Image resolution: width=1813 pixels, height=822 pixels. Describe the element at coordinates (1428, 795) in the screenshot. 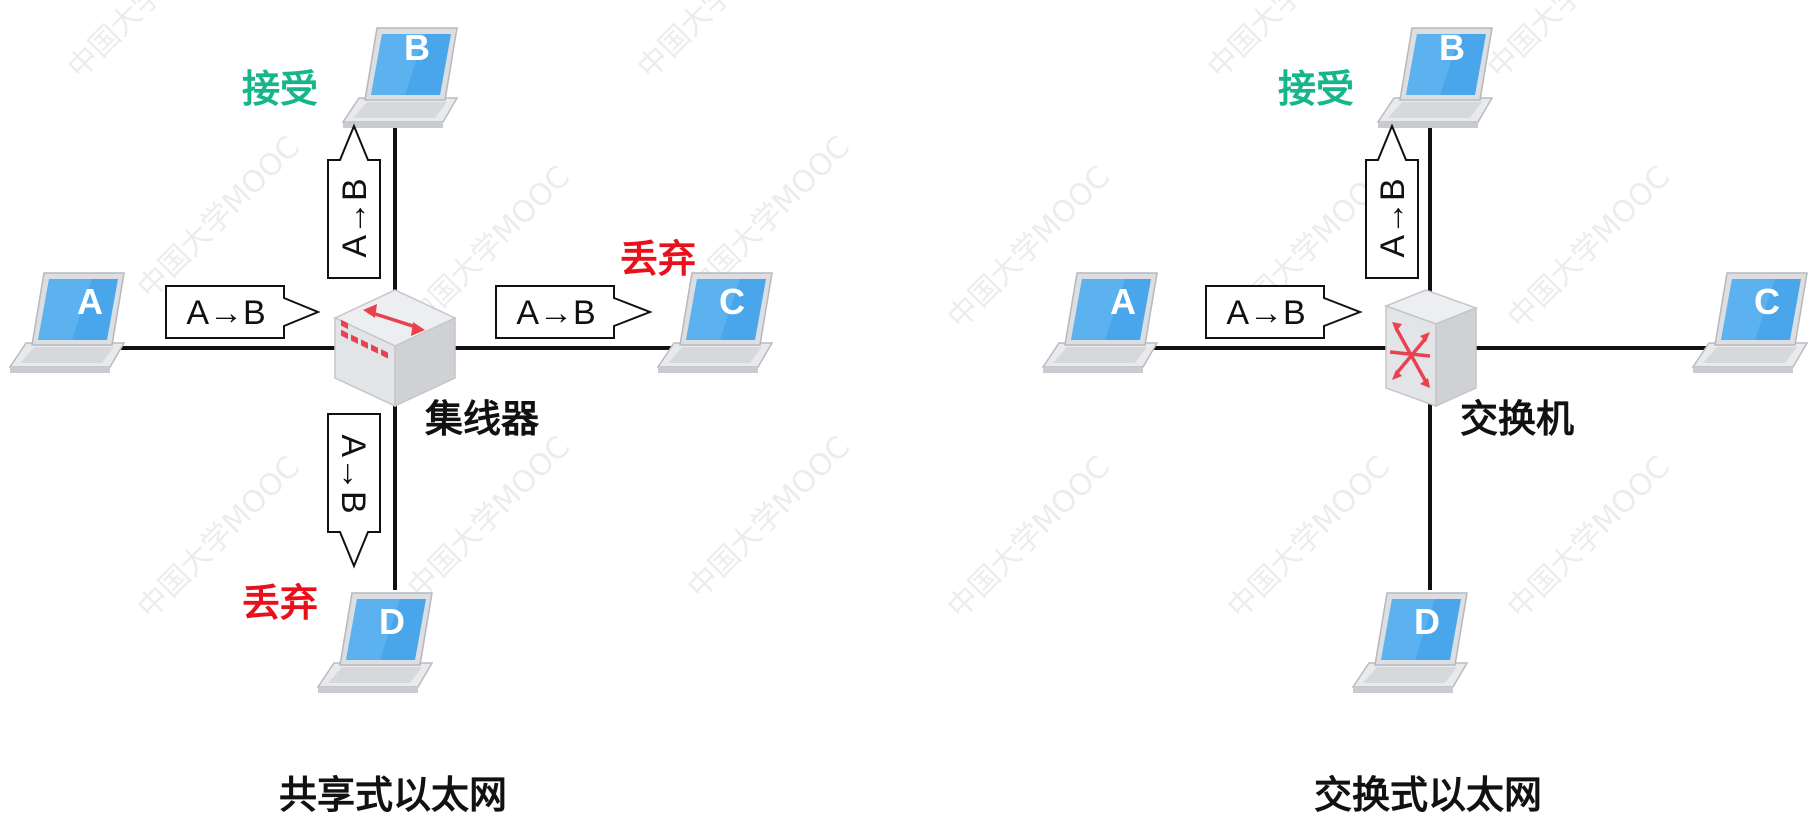

I see `diagram-caption: 交换式以太网` at that location.